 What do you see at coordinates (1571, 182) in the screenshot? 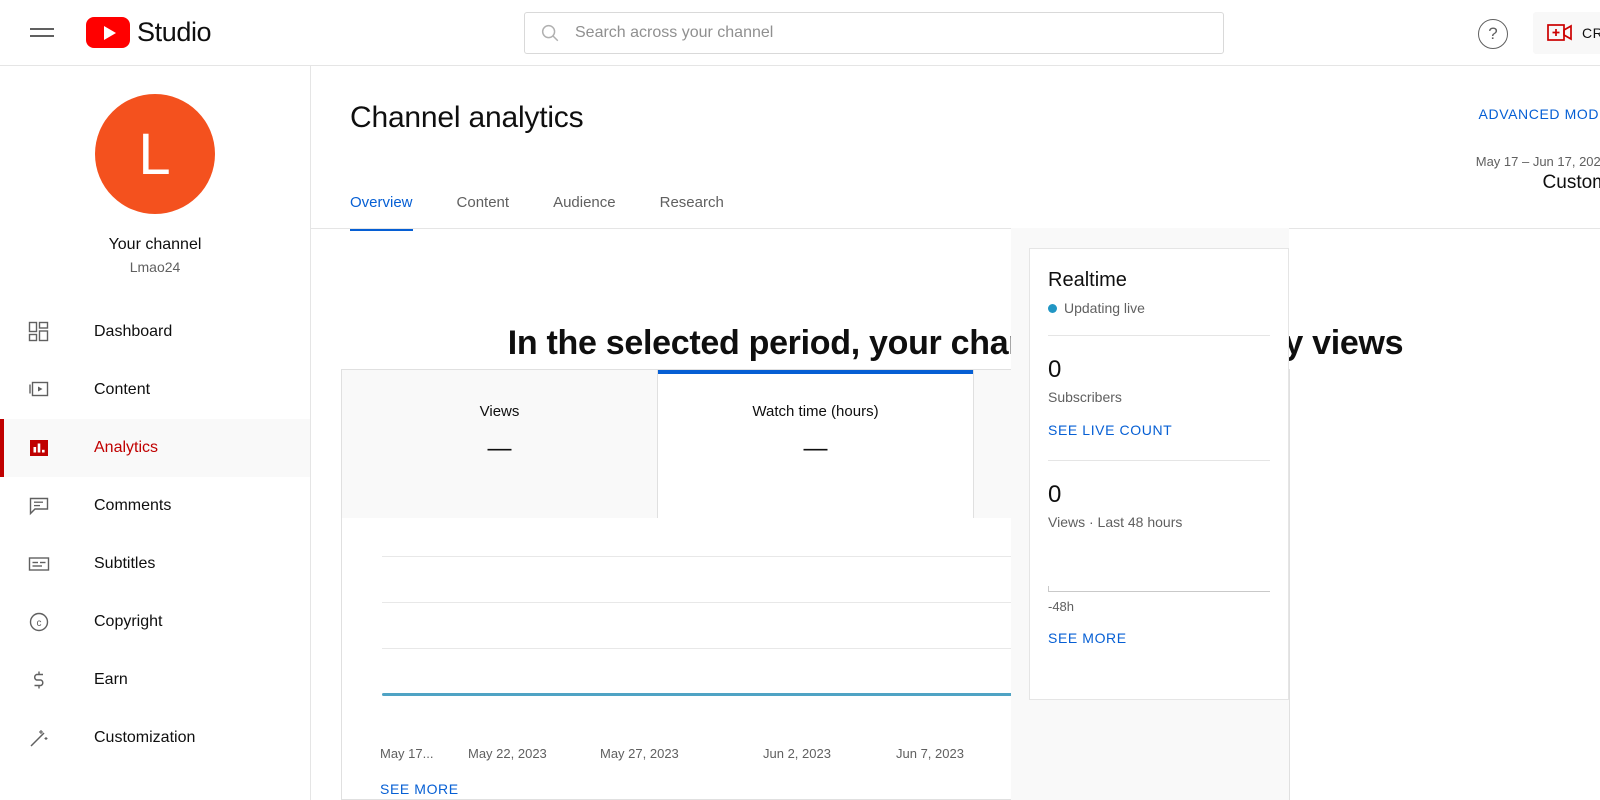
I see `date-preset-label: Custom` at bounding box center [1571, 182].